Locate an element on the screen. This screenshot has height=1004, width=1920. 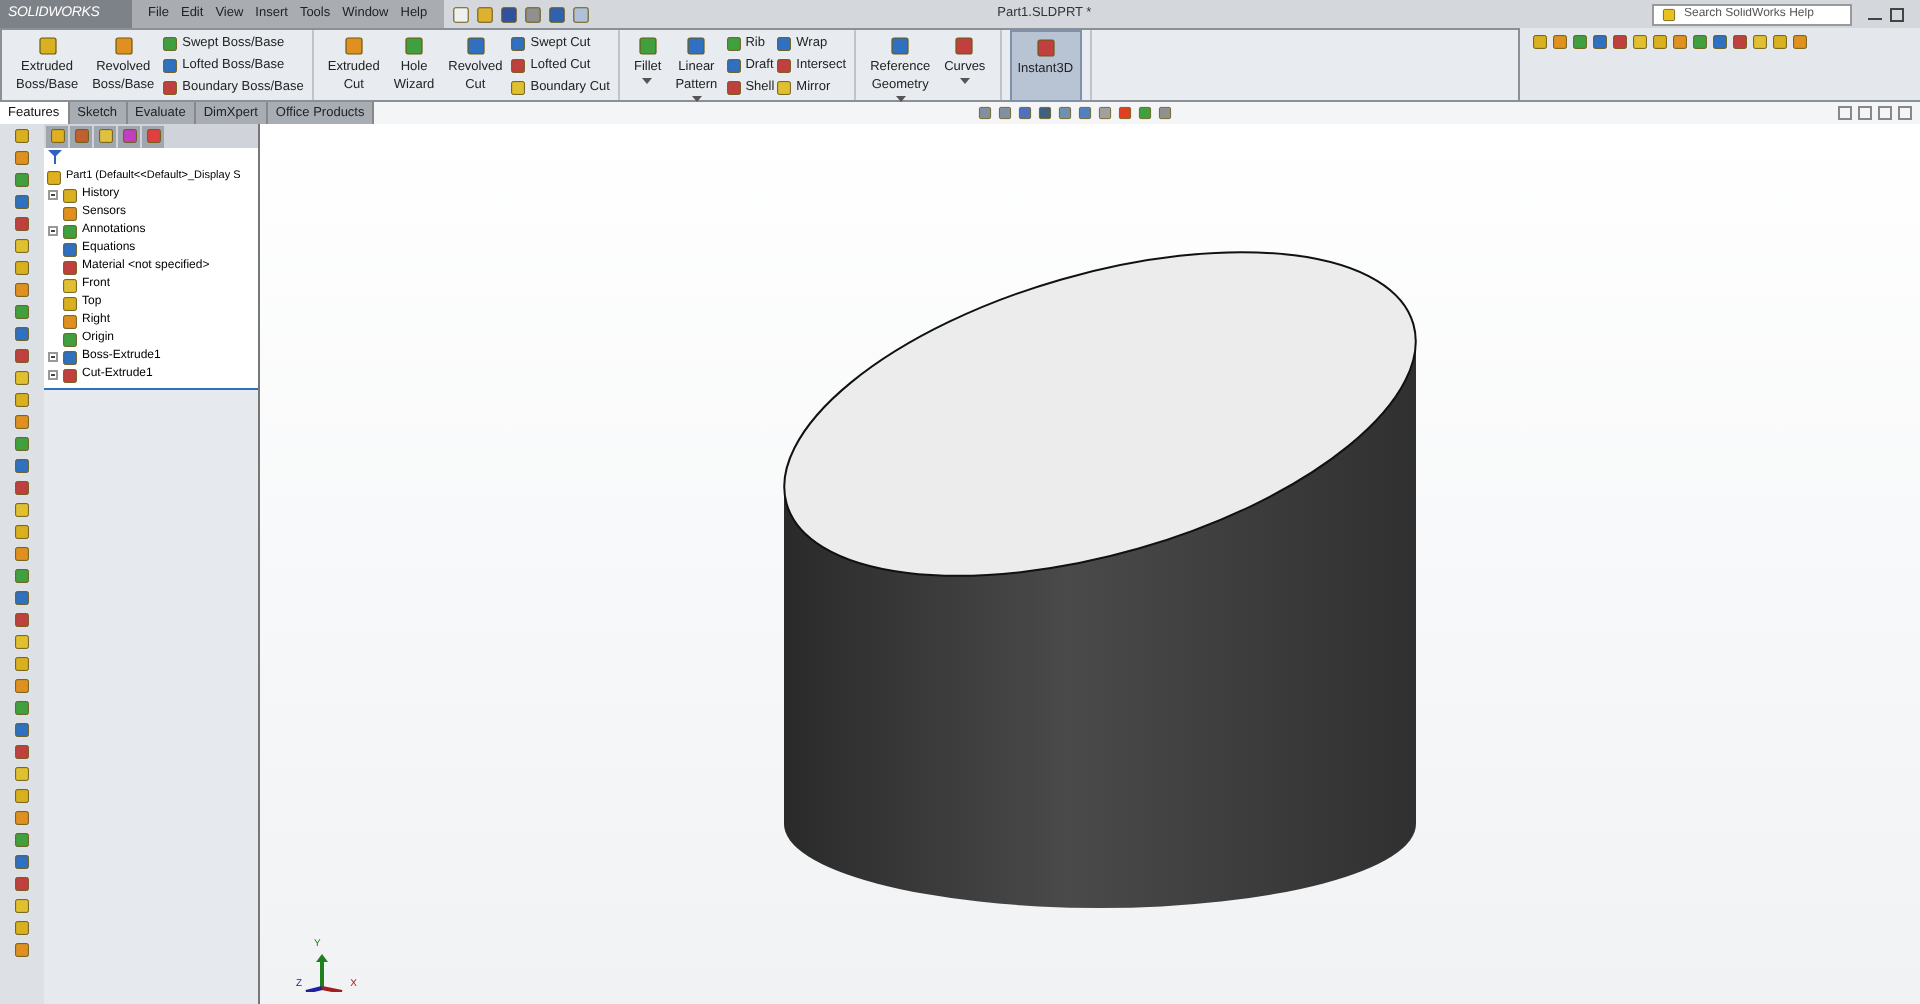
help-icon is located at coordinates (1669, 14).